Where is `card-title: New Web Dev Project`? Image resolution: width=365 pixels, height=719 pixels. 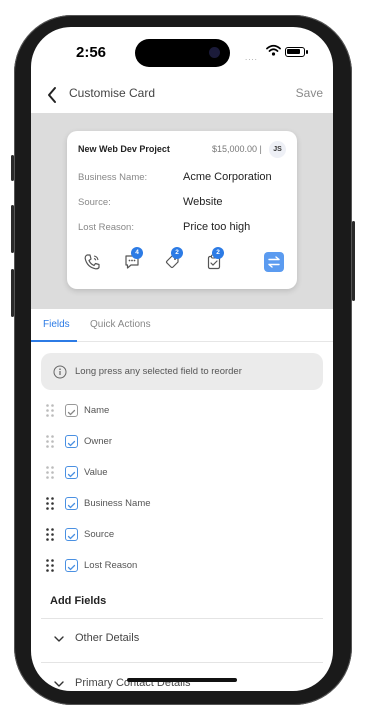
card-title: New Web Dev Project is located at coordinates (124, 149).